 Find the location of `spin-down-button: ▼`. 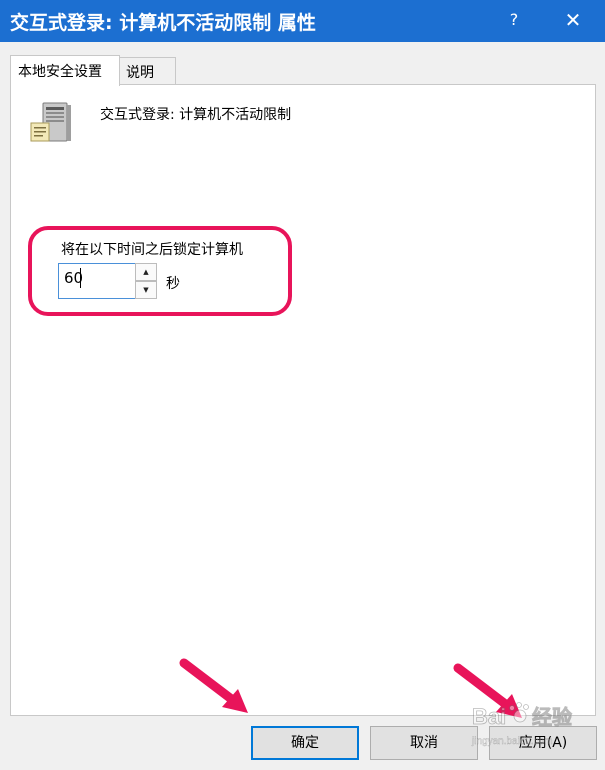

spin-down-button: ▼ is located at coordinates (146, 290).